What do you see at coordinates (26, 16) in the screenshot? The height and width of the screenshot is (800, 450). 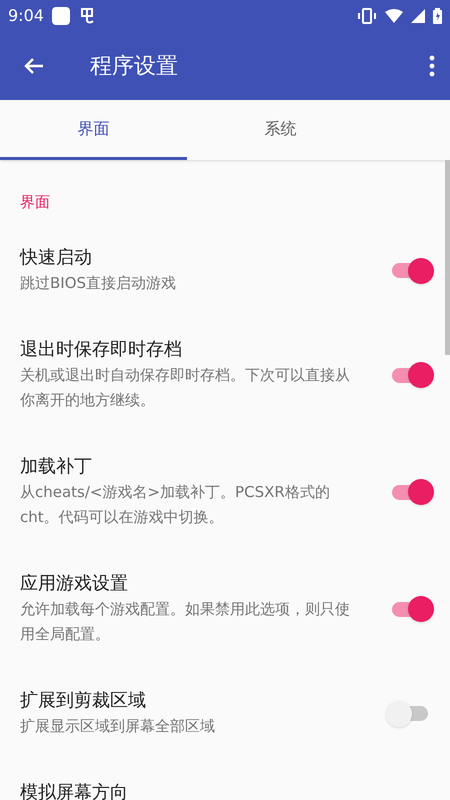 I see `status-time: 9:04` at bounding box center [26, 16].